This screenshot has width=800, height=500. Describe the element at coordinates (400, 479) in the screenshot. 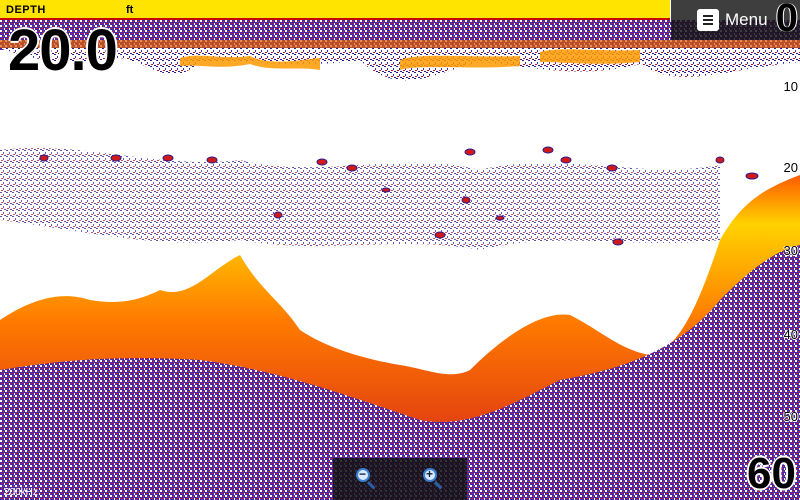

I see `zoom-controls: − +` at that location.